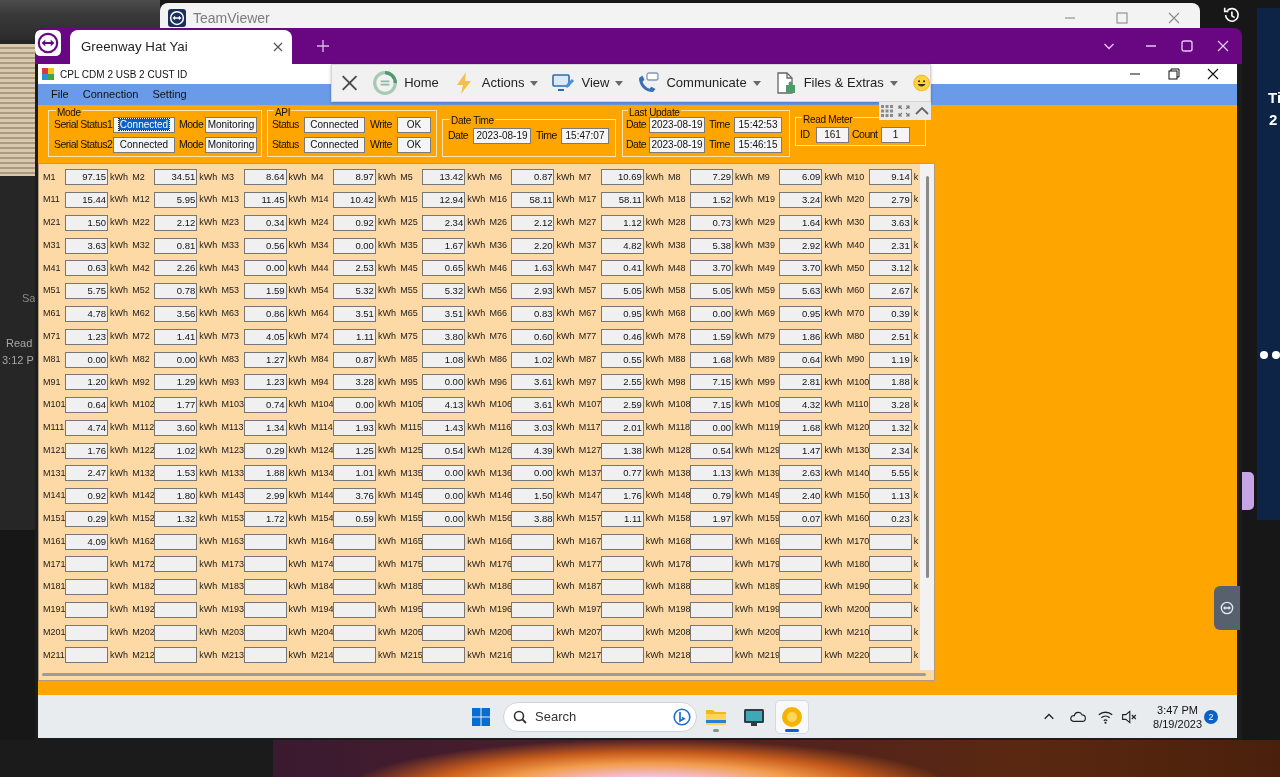 The image size is (1280, 777). I want to click on history-icon, so click(1231, 15).